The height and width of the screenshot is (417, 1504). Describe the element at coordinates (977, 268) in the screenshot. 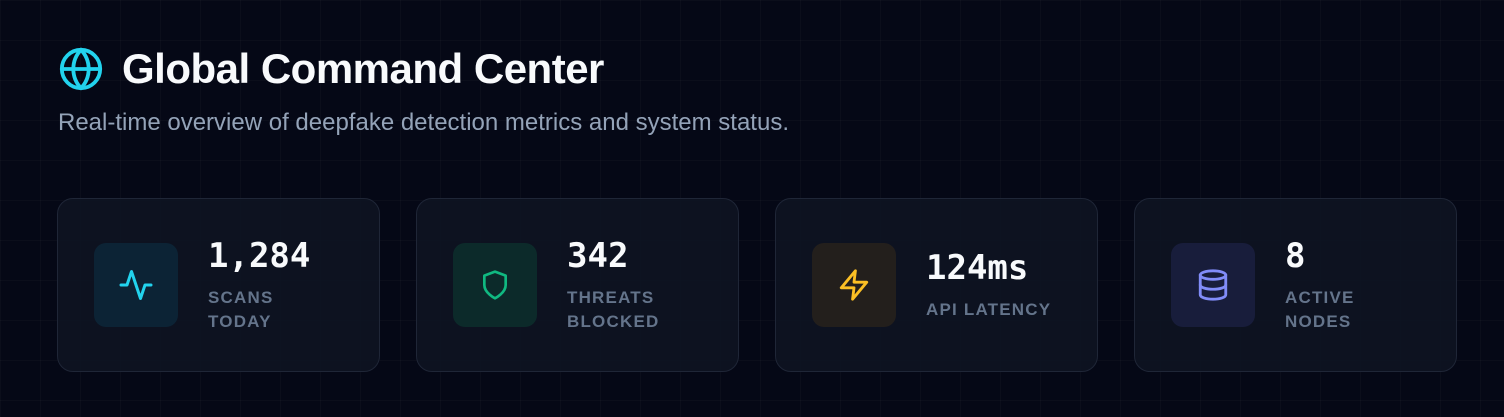

I see `stat-value: 124ms` at that location.